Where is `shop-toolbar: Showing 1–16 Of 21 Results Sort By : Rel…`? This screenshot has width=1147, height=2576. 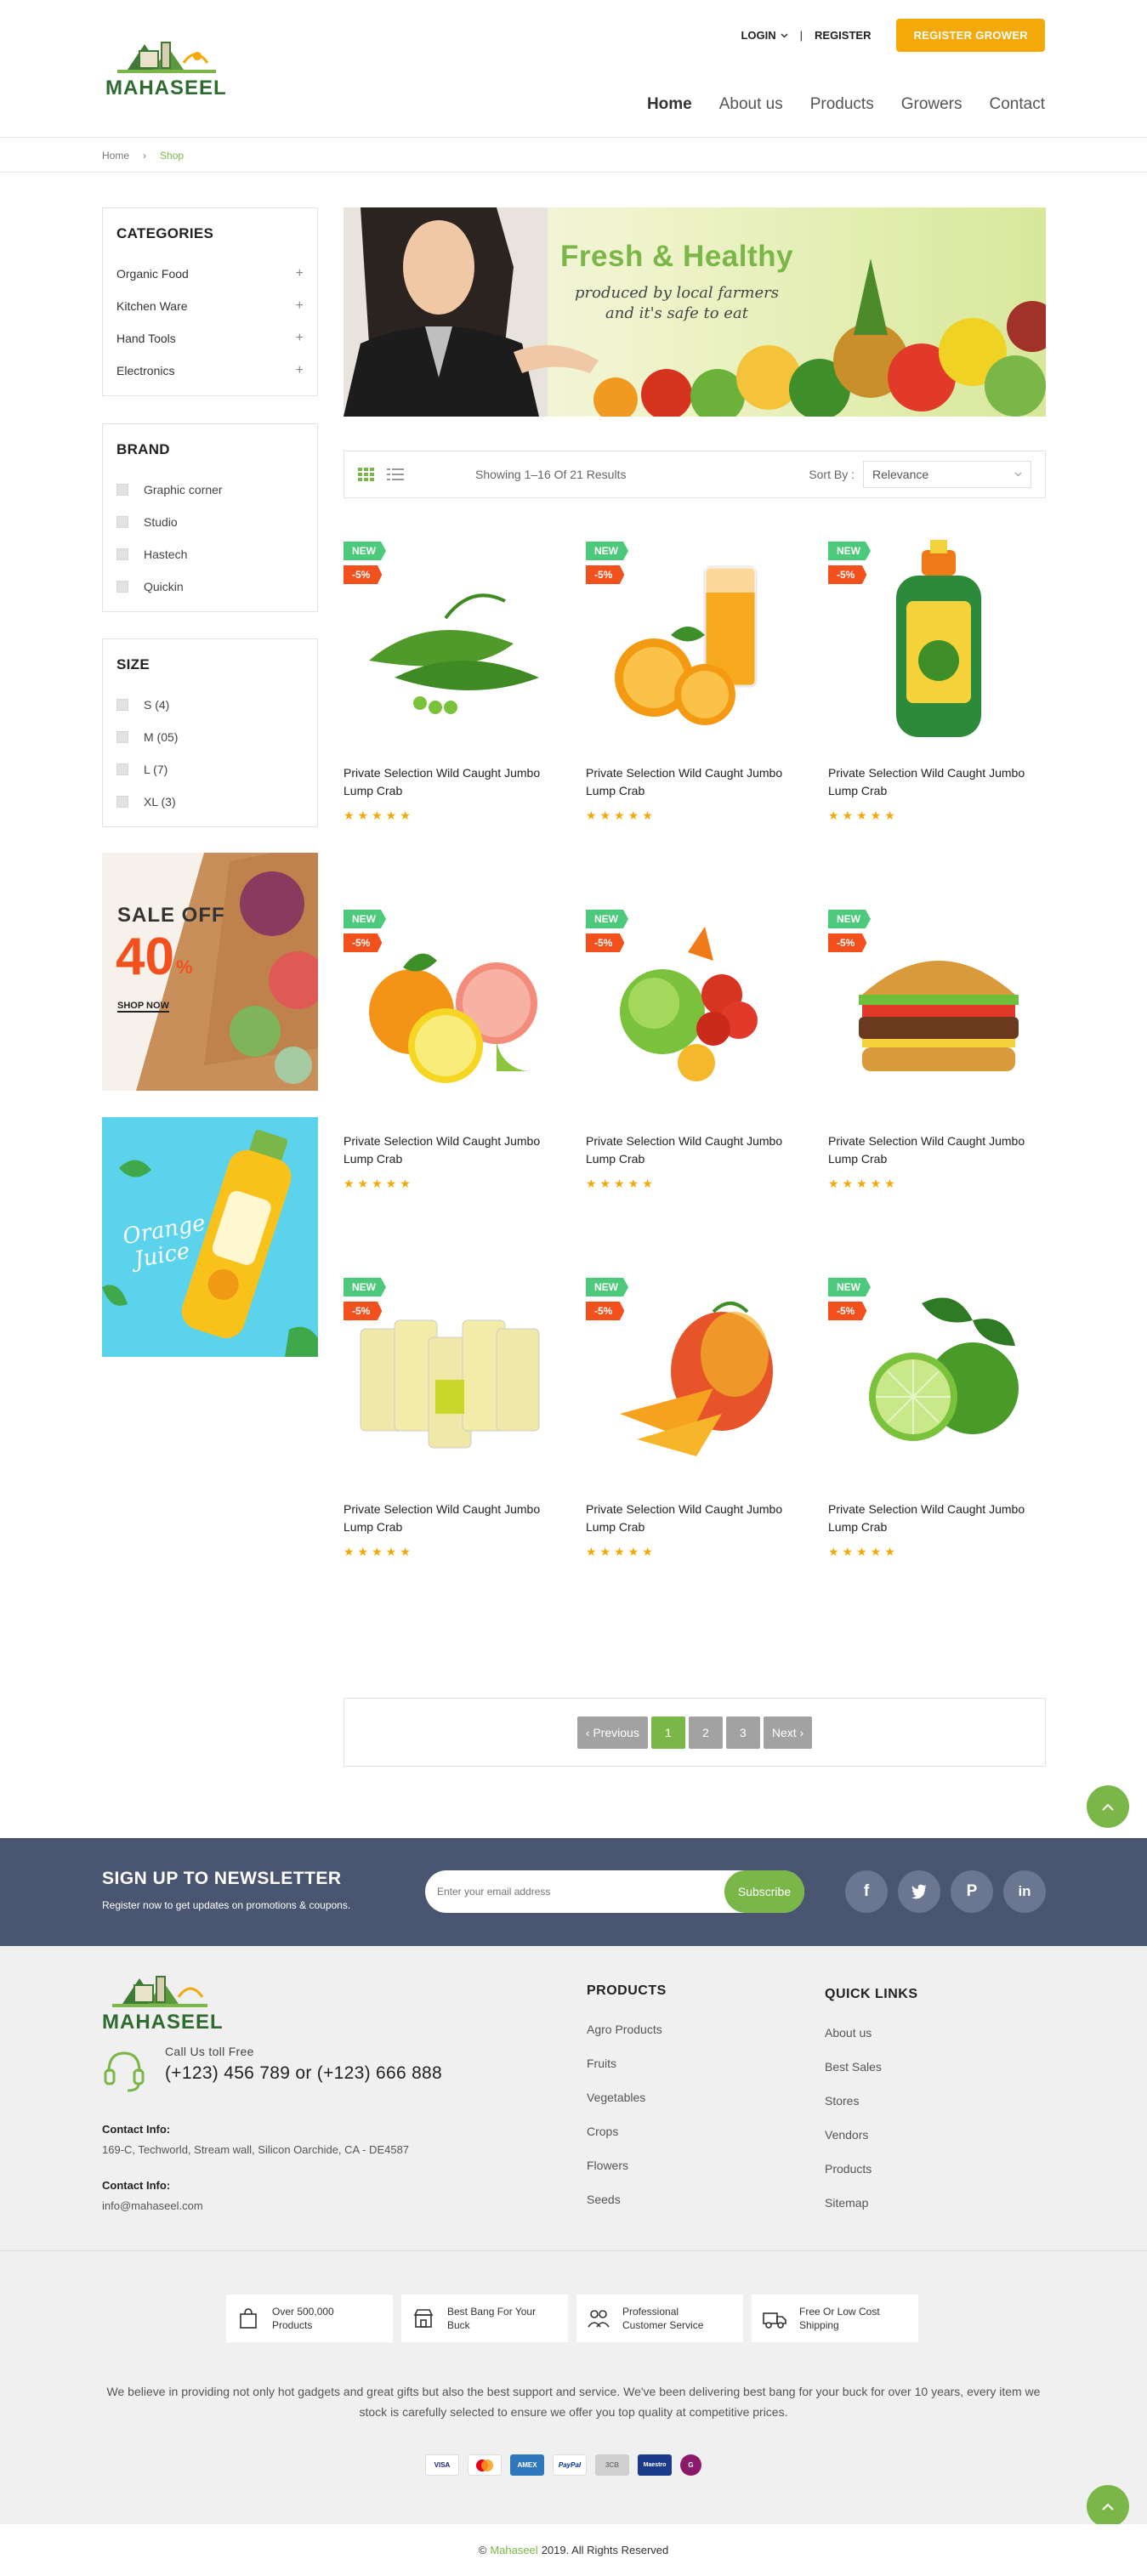 shop-toolbar: Showing 1–16 Of 21 Results Sort By : Rel… is located at coordinates (695, 475).